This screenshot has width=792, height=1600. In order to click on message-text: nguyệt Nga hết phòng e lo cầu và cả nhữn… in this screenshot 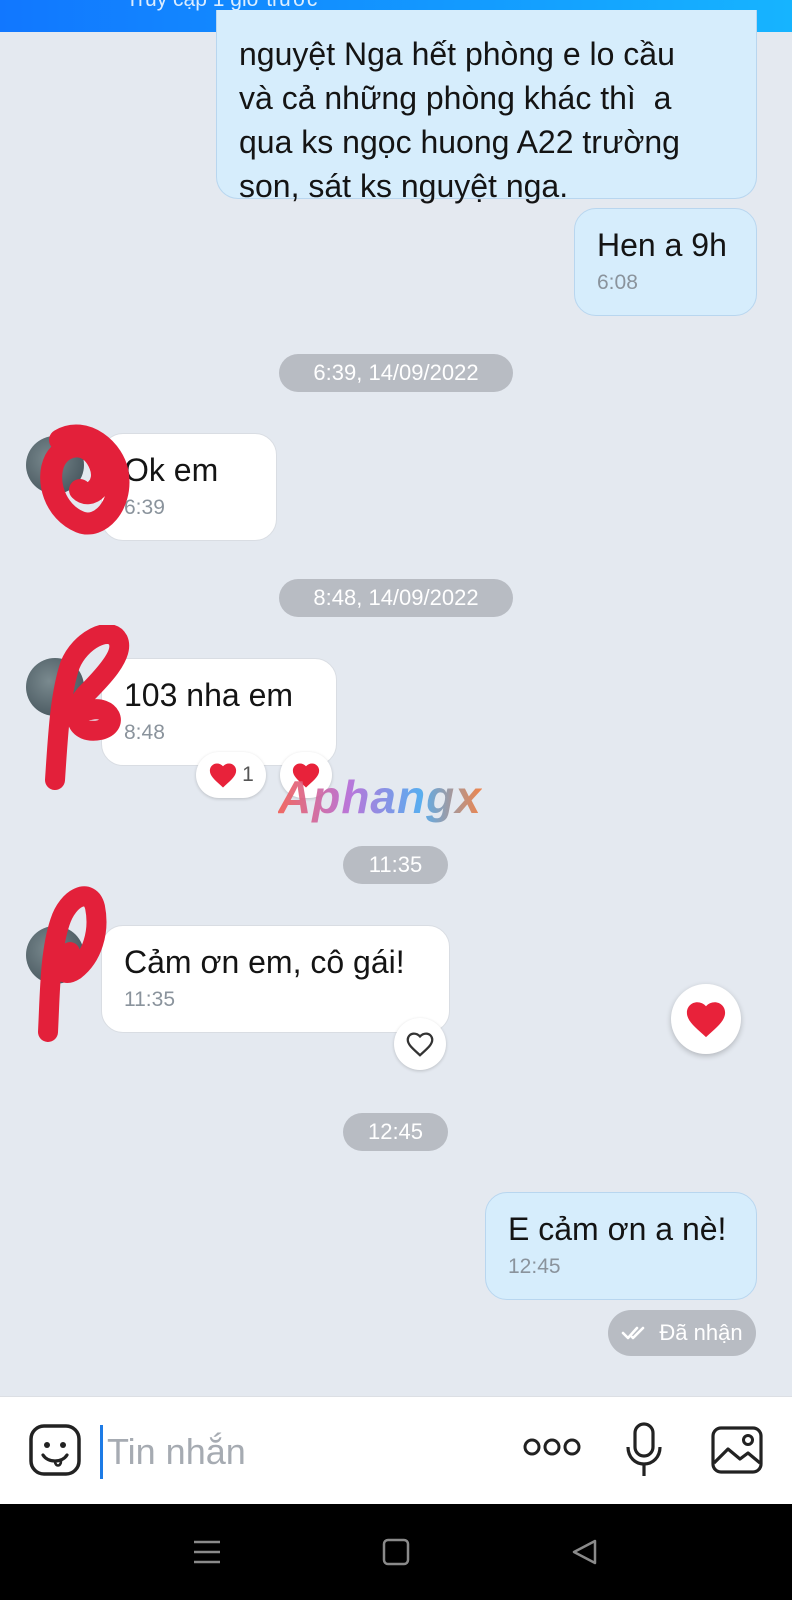, I will do `click(459, 120)`.